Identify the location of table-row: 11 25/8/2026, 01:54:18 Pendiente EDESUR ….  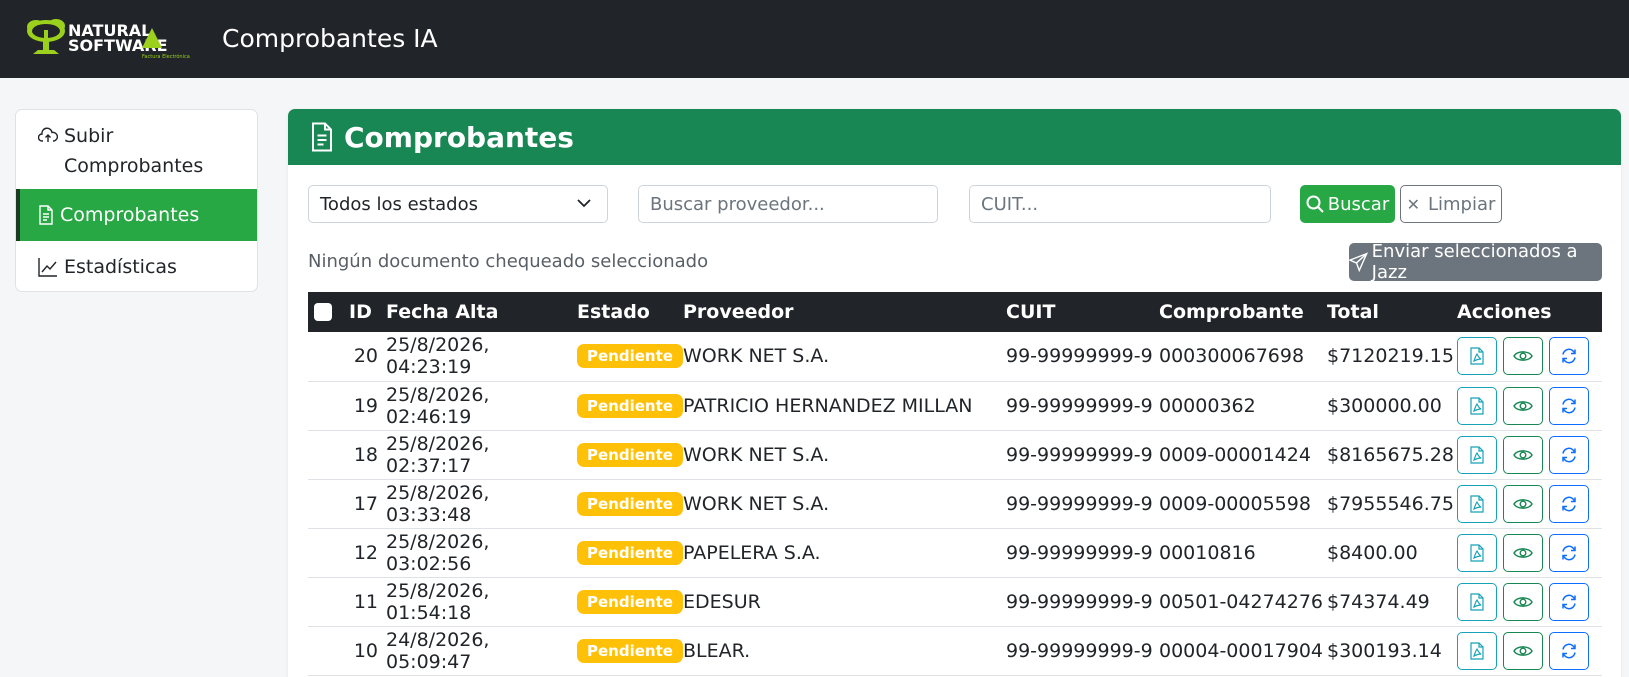
(955, 601).